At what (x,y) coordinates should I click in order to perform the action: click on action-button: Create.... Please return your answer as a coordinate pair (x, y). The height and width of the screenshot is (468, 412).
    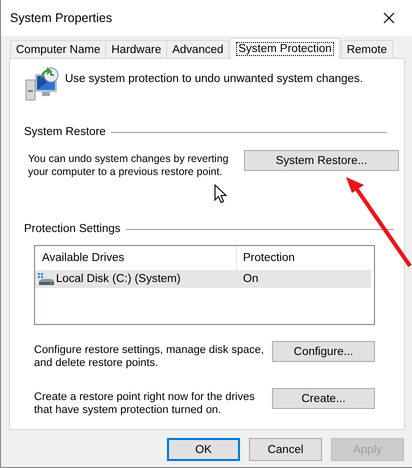
    Looking at the image, I should click on (323, 398).